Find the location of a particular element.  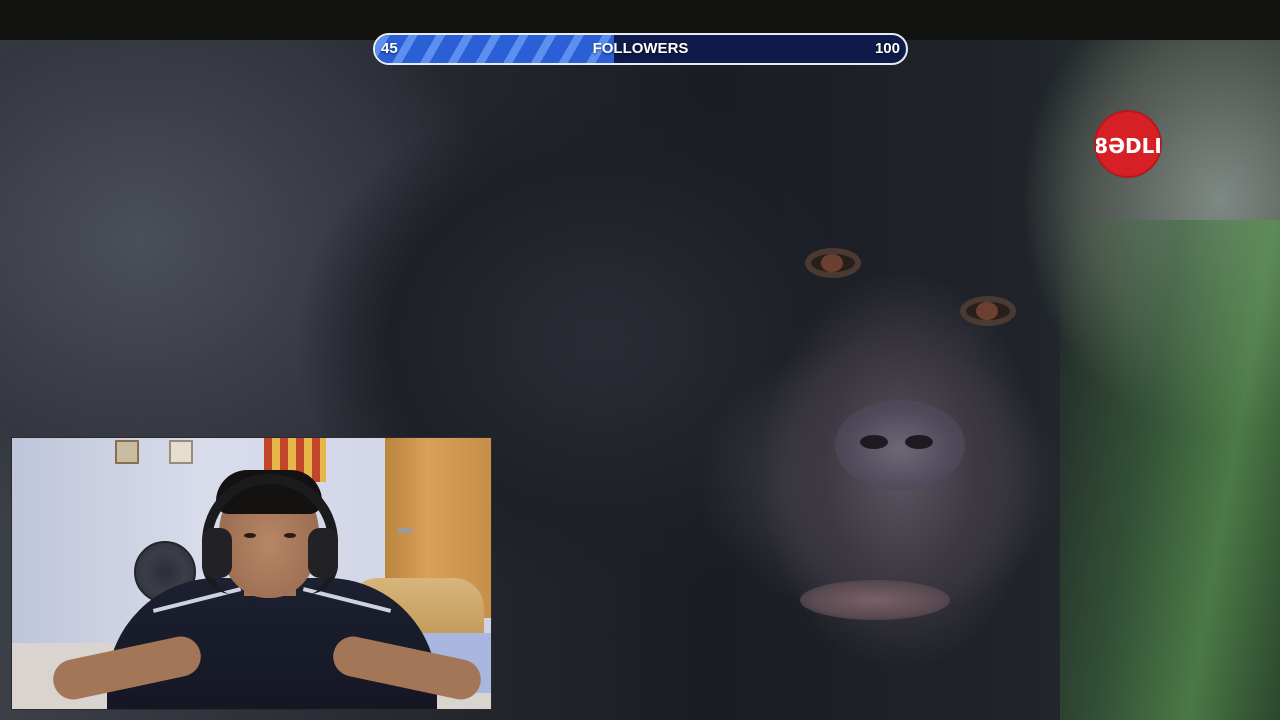

follower-goal-title: FOLLOWERS is located at coordinates (640, 48).